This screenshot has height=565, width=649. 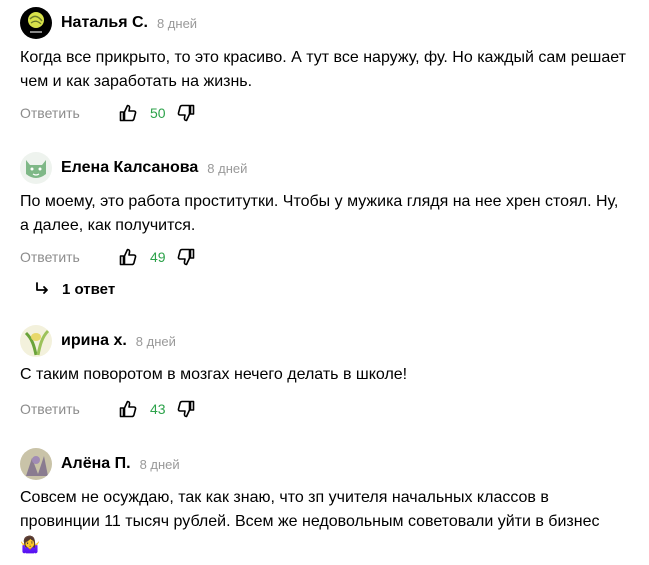 What do you see at coordinates (30, 545) in the screenshot?
I see `shrug-emoji-icon: 🤷‍♀️` at bounding box center [30, 545].